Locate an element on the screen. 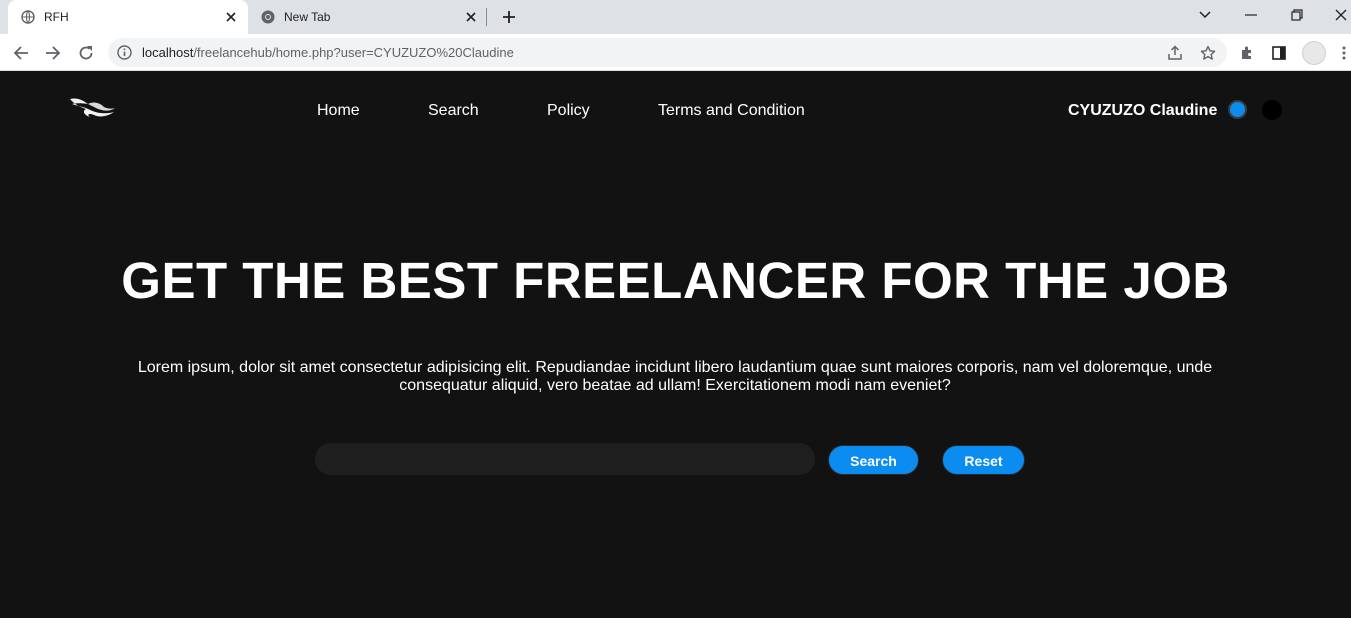  share-icon is located at coordinates (1175, 53).